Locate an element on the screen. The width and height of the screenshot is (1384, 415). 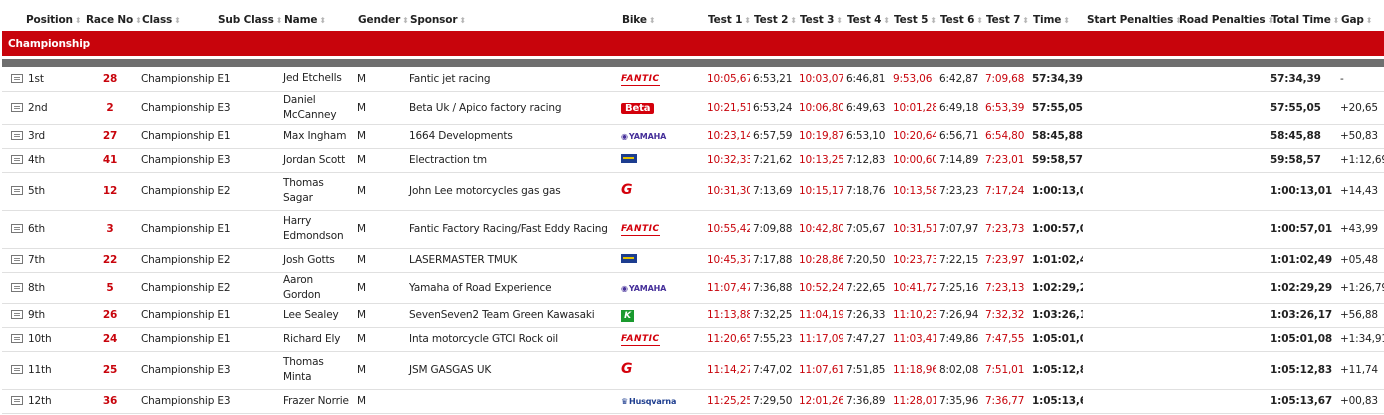
rider-name: Jed Etchells is located at coordinates (317, 79).